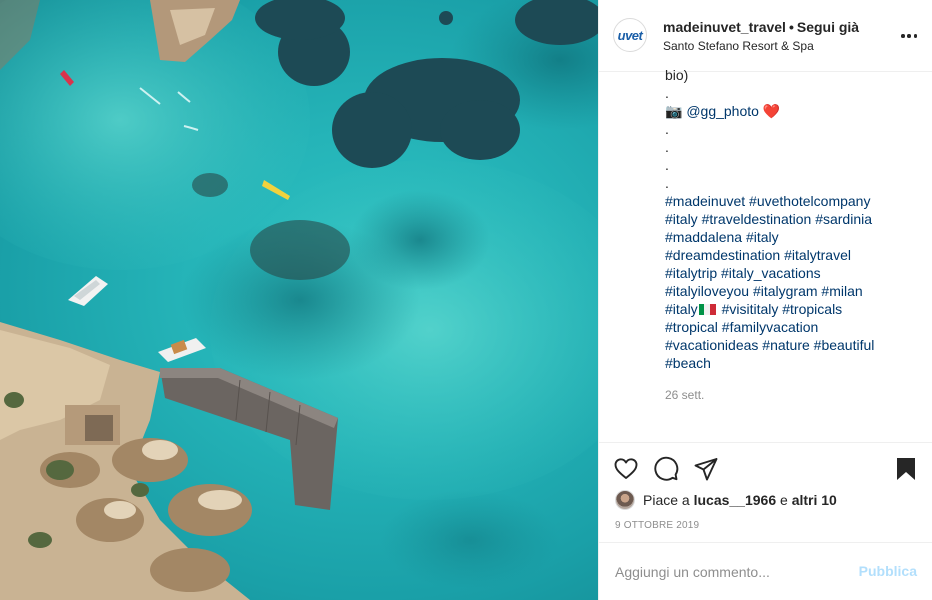 The image size is (932, 600). What do you see at coordinates (681, 309) in the screenshot?
I see `hashtag-italy: #italy` at bounding box center [681, 309].